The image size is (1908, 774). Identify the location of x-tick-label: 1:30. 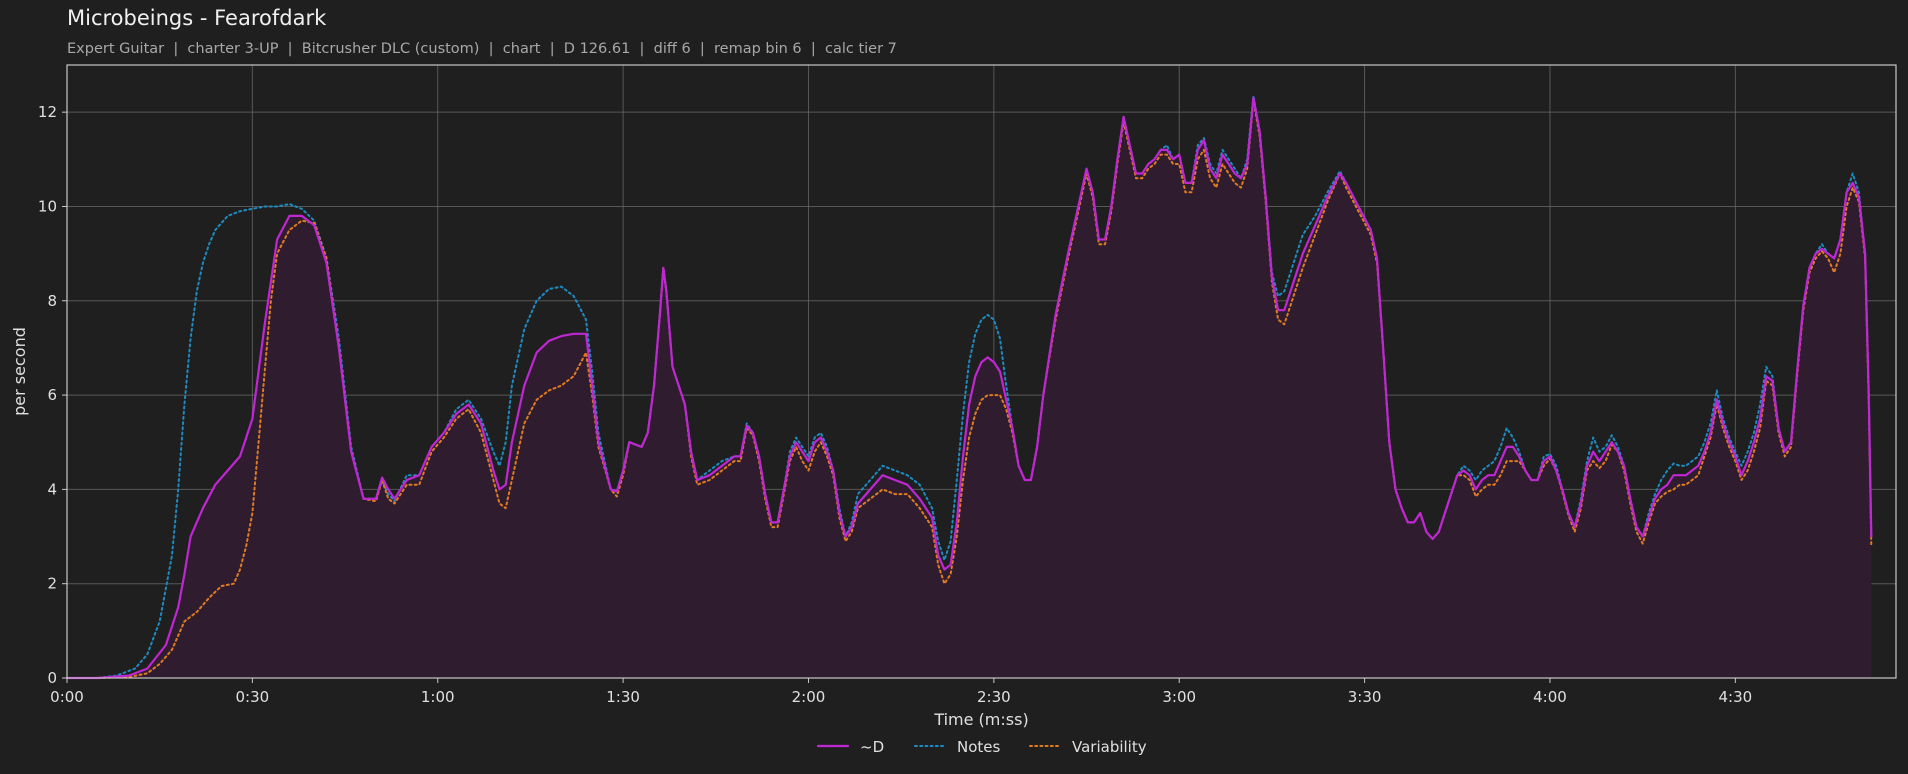
(623, 697).